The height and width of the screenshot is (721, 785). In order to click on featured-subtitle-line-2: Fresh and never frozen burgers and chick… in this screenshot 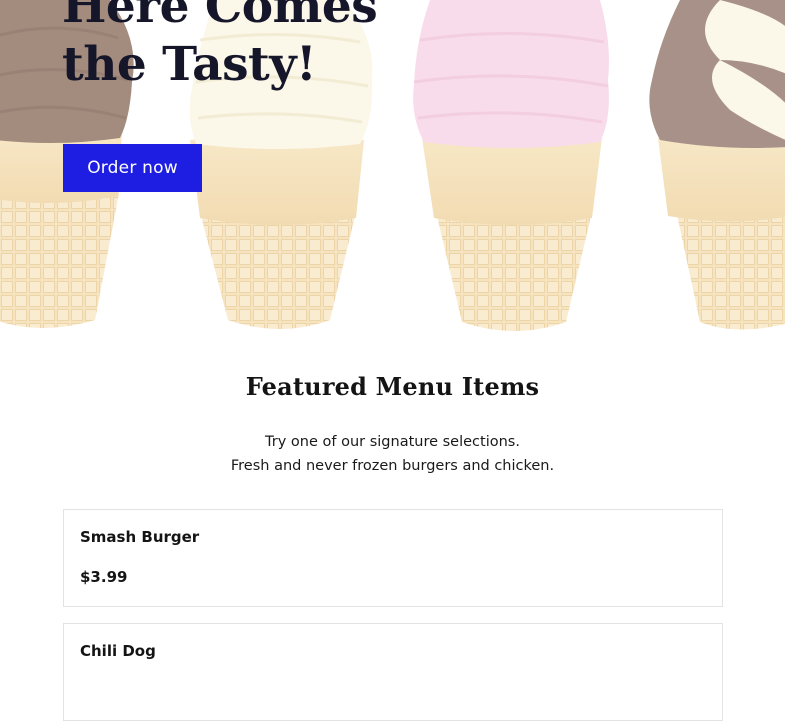, I will do `click(392, 466)`.